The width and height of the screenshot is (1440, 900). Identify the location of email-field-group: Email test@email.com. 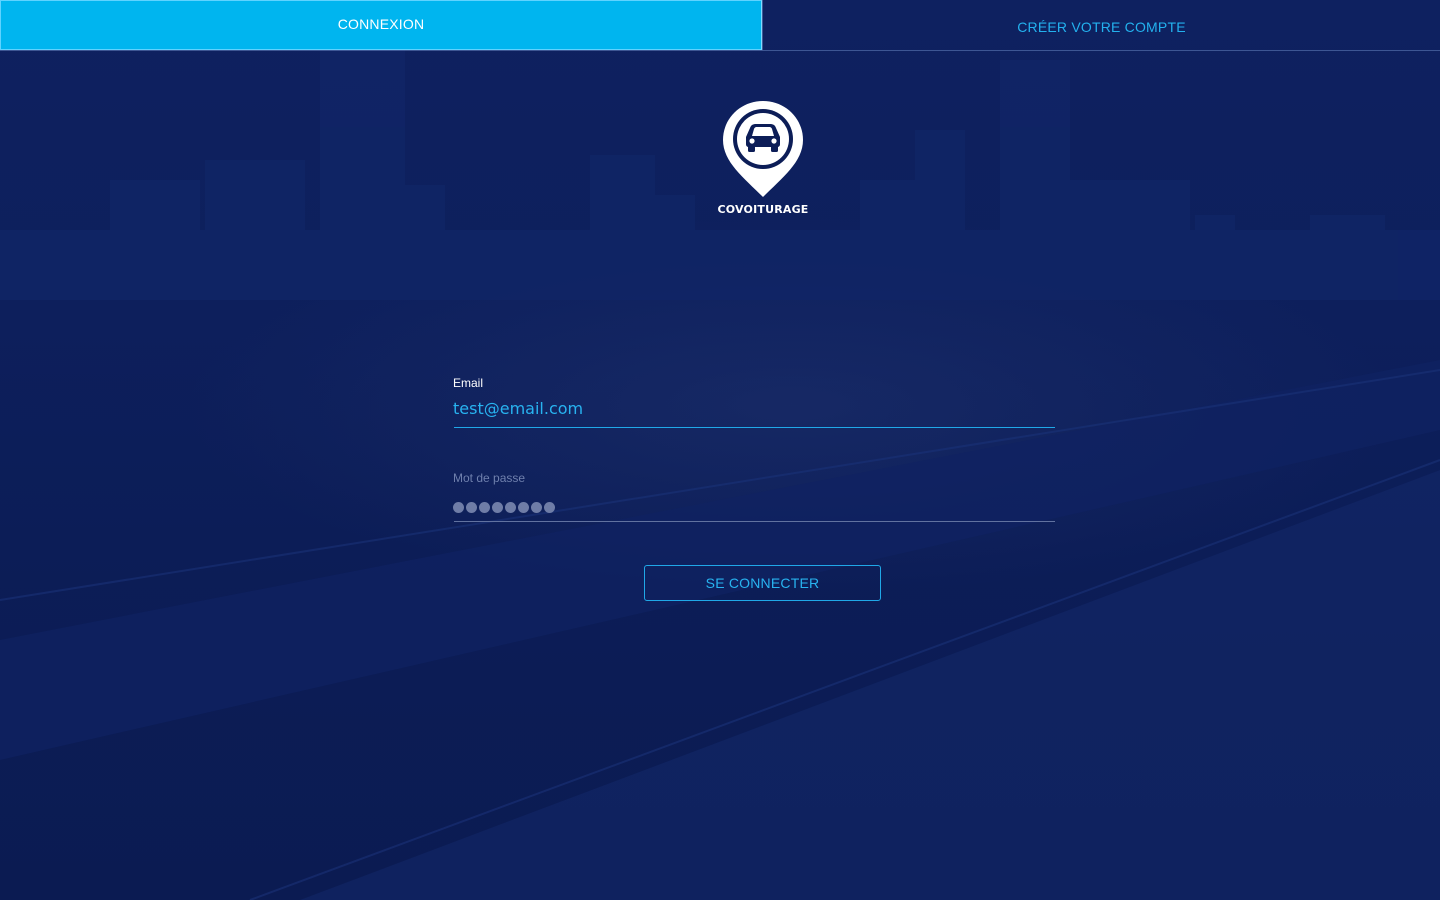
(754, 402).